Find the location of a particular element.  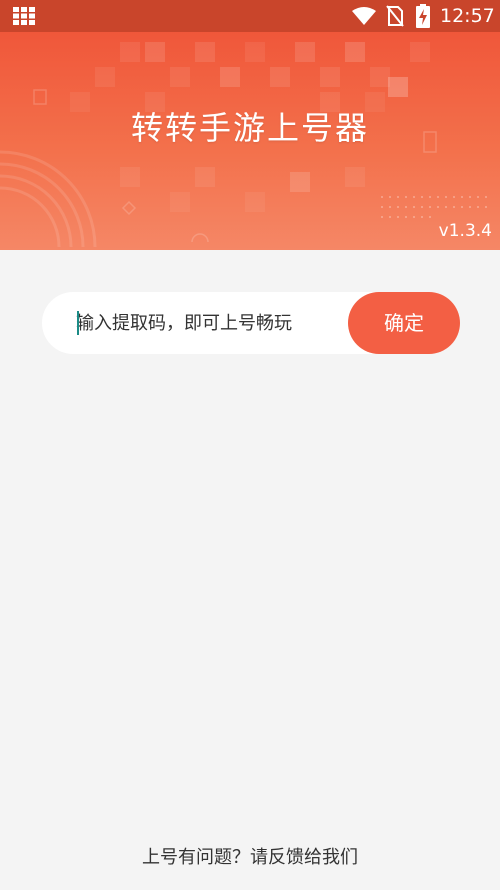

confirm-button: 确定 is located at coordinates (404, 323).